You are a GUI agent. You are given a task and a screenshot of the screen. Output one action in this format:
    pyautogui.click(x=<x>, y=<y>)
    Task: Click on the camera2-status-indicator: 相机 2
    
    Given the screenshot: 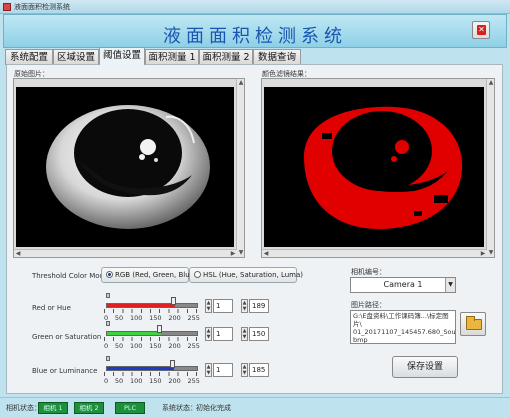 What is the action you would take?
    pyautogui.click(x=89, y=408)
    